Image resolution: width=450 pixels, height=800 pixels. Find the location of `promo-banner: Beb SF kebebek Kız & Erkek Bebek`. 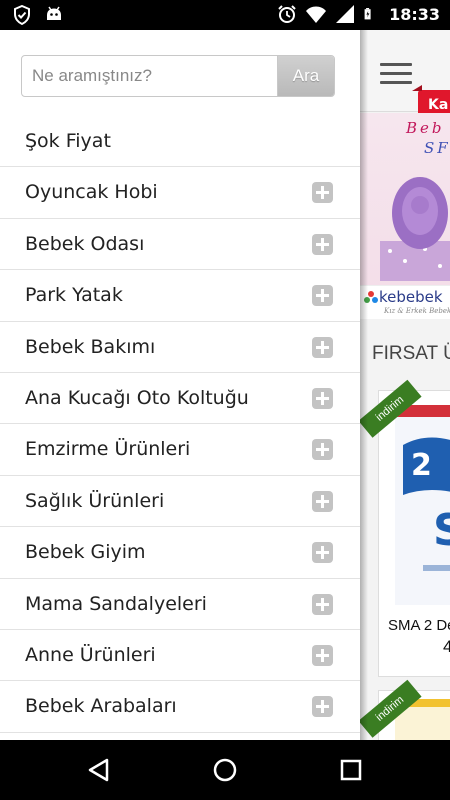

promo-banner: Beb SF kebebek Kız & Erkek Bebek is located at coordinates (405, 216).